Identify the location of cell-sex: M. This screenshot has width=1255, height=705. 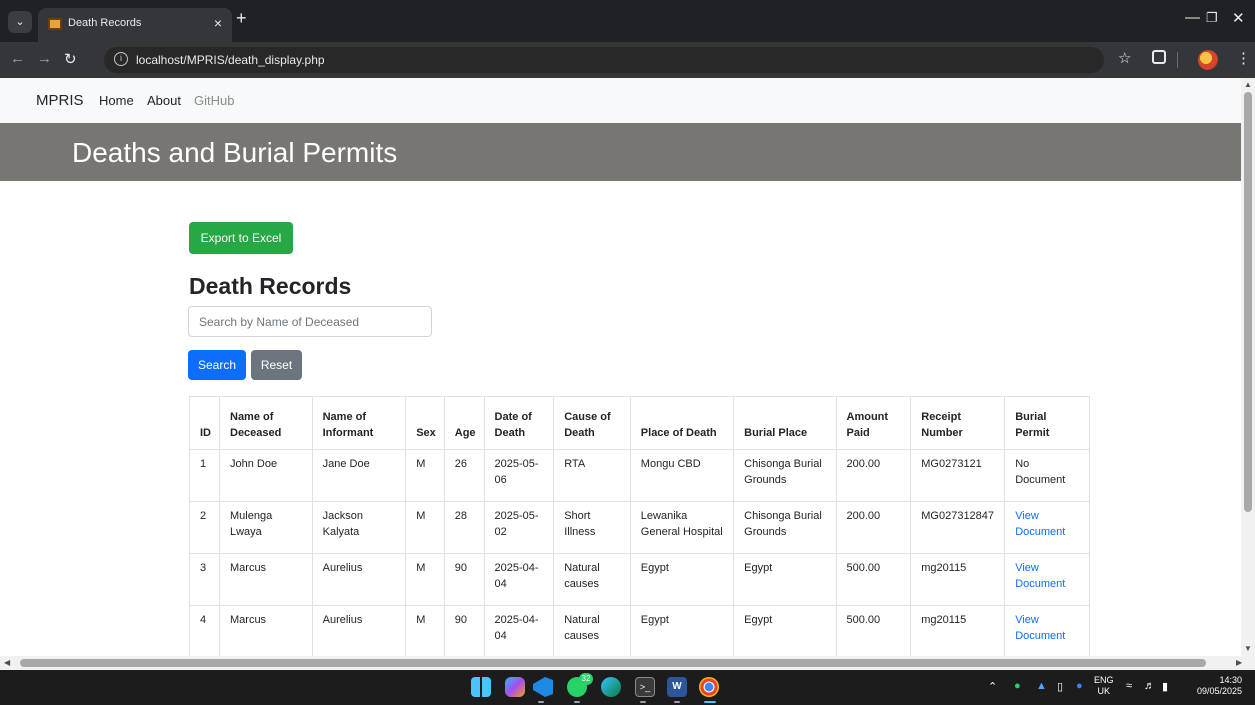
(425, 630).